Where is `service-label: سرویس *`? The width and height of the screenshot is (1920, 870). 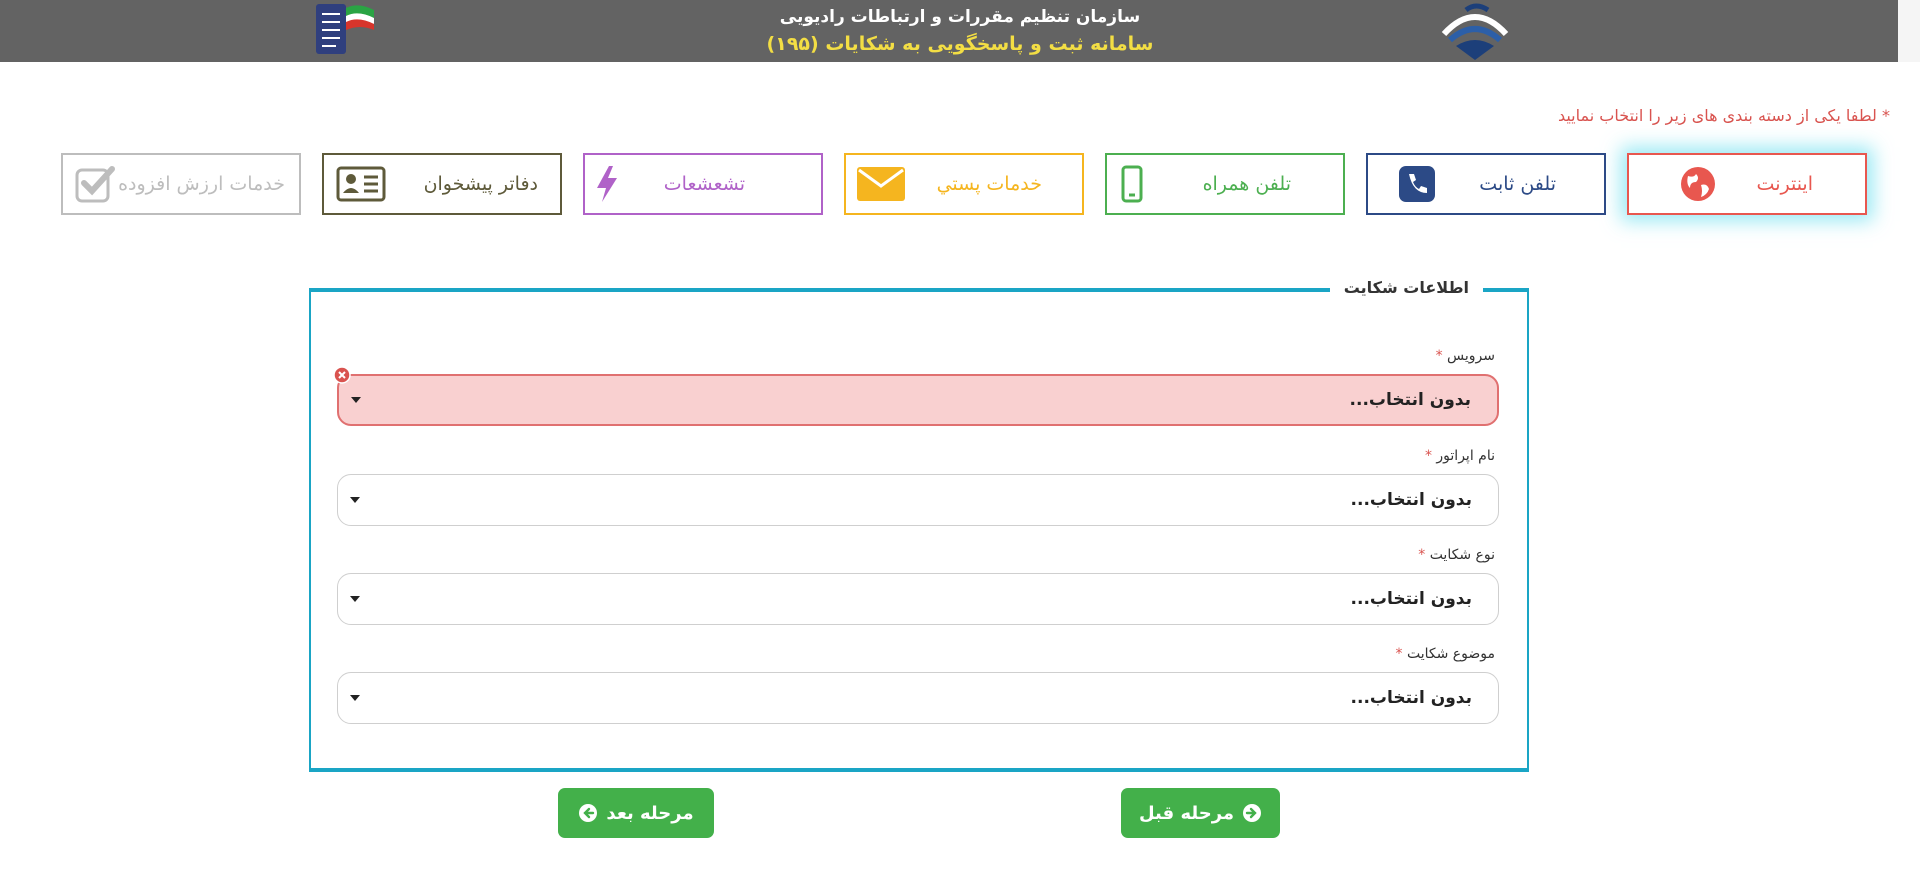
service-label: سرویس * is located at coordinates (1465, 356).